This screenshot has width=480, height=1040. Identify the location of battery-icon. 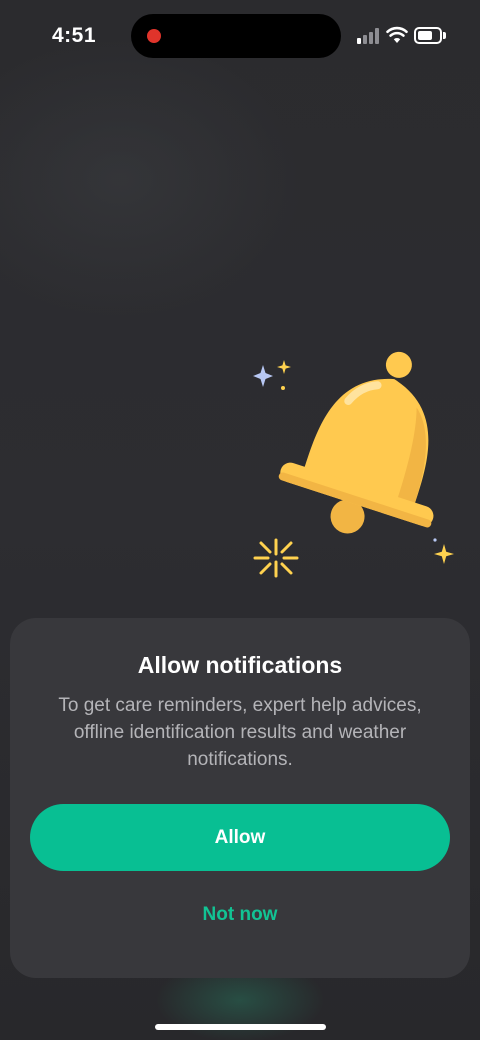
(428, 35).